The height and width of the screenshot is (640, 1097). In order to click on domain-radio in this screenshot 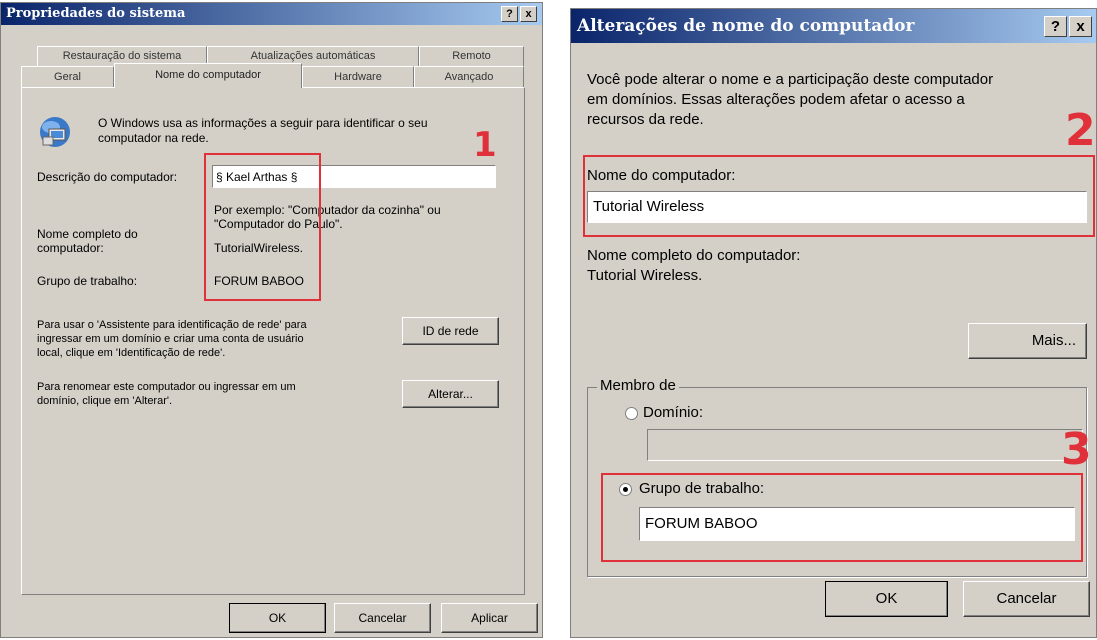, I will do `click(631, 413)`.